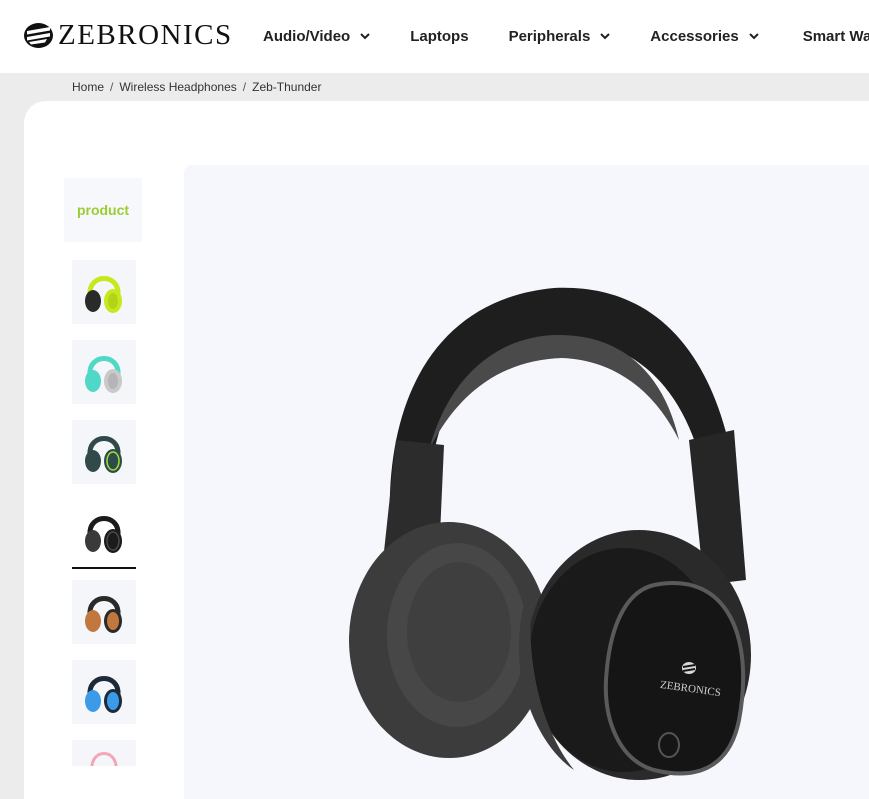  I want to click on plate-logo-mark, so click(689, 668).